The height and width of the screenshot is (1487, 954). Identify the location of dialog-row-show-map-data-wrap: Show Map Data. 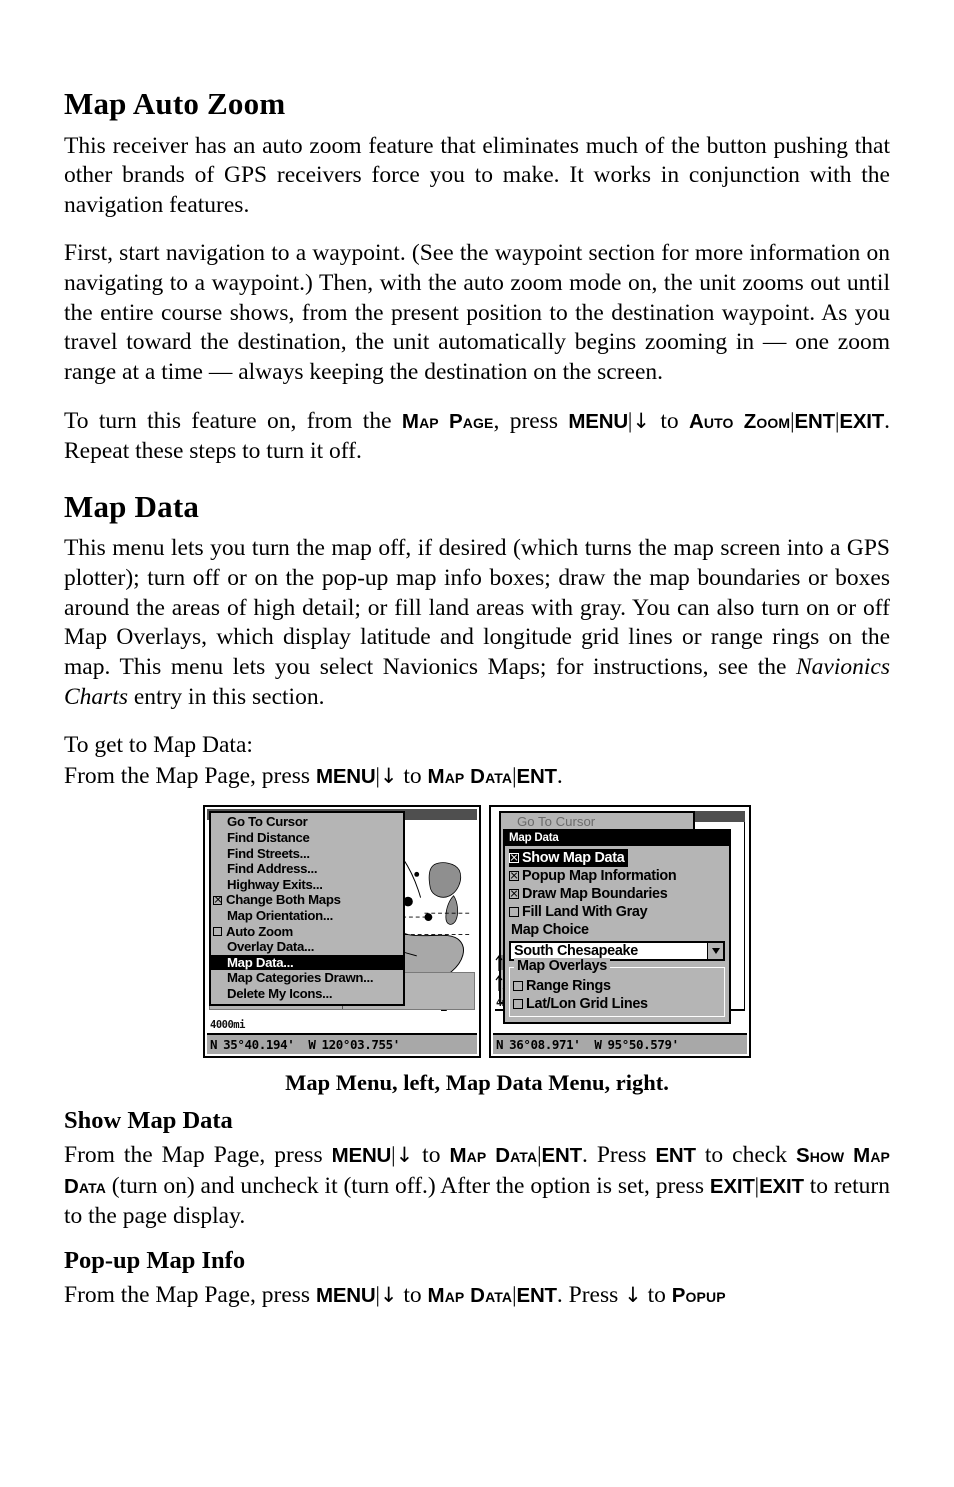
(617, 858).